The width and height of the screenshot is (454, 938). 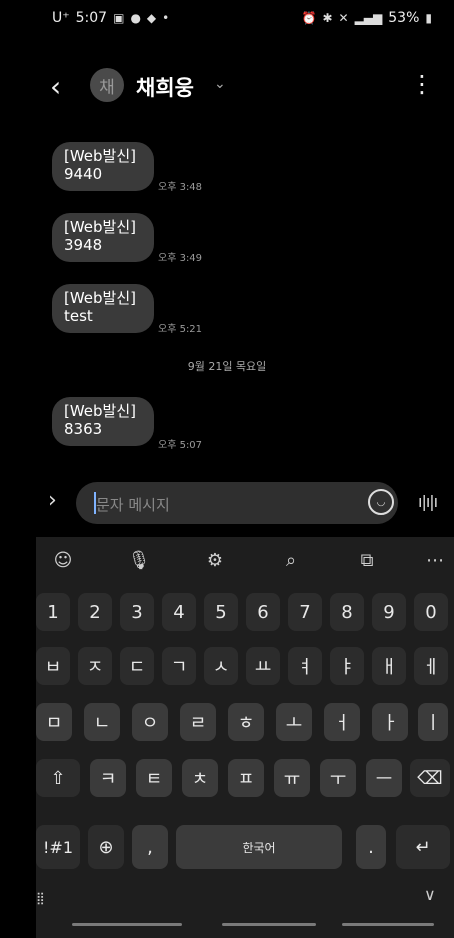 I want to click on message-bubble: [Web발신] 8363, so click(x=103, y=421).